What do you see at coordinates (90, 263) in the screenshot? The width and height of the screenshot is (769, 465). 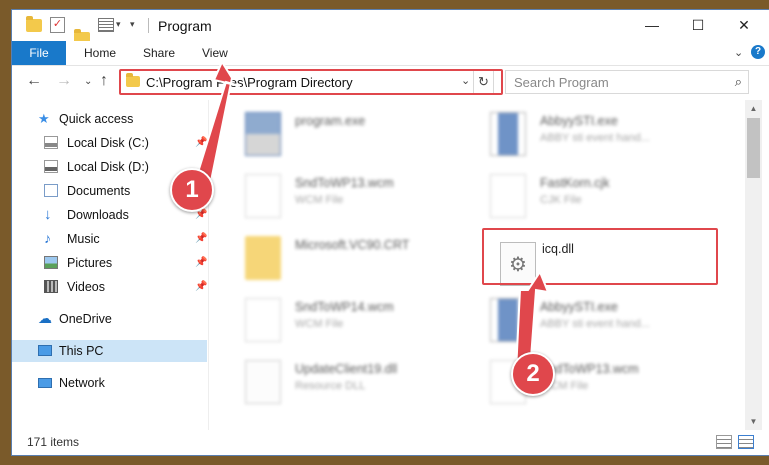 I see `sidebar-item-label: Pictures` at bounding box center [90, 263].